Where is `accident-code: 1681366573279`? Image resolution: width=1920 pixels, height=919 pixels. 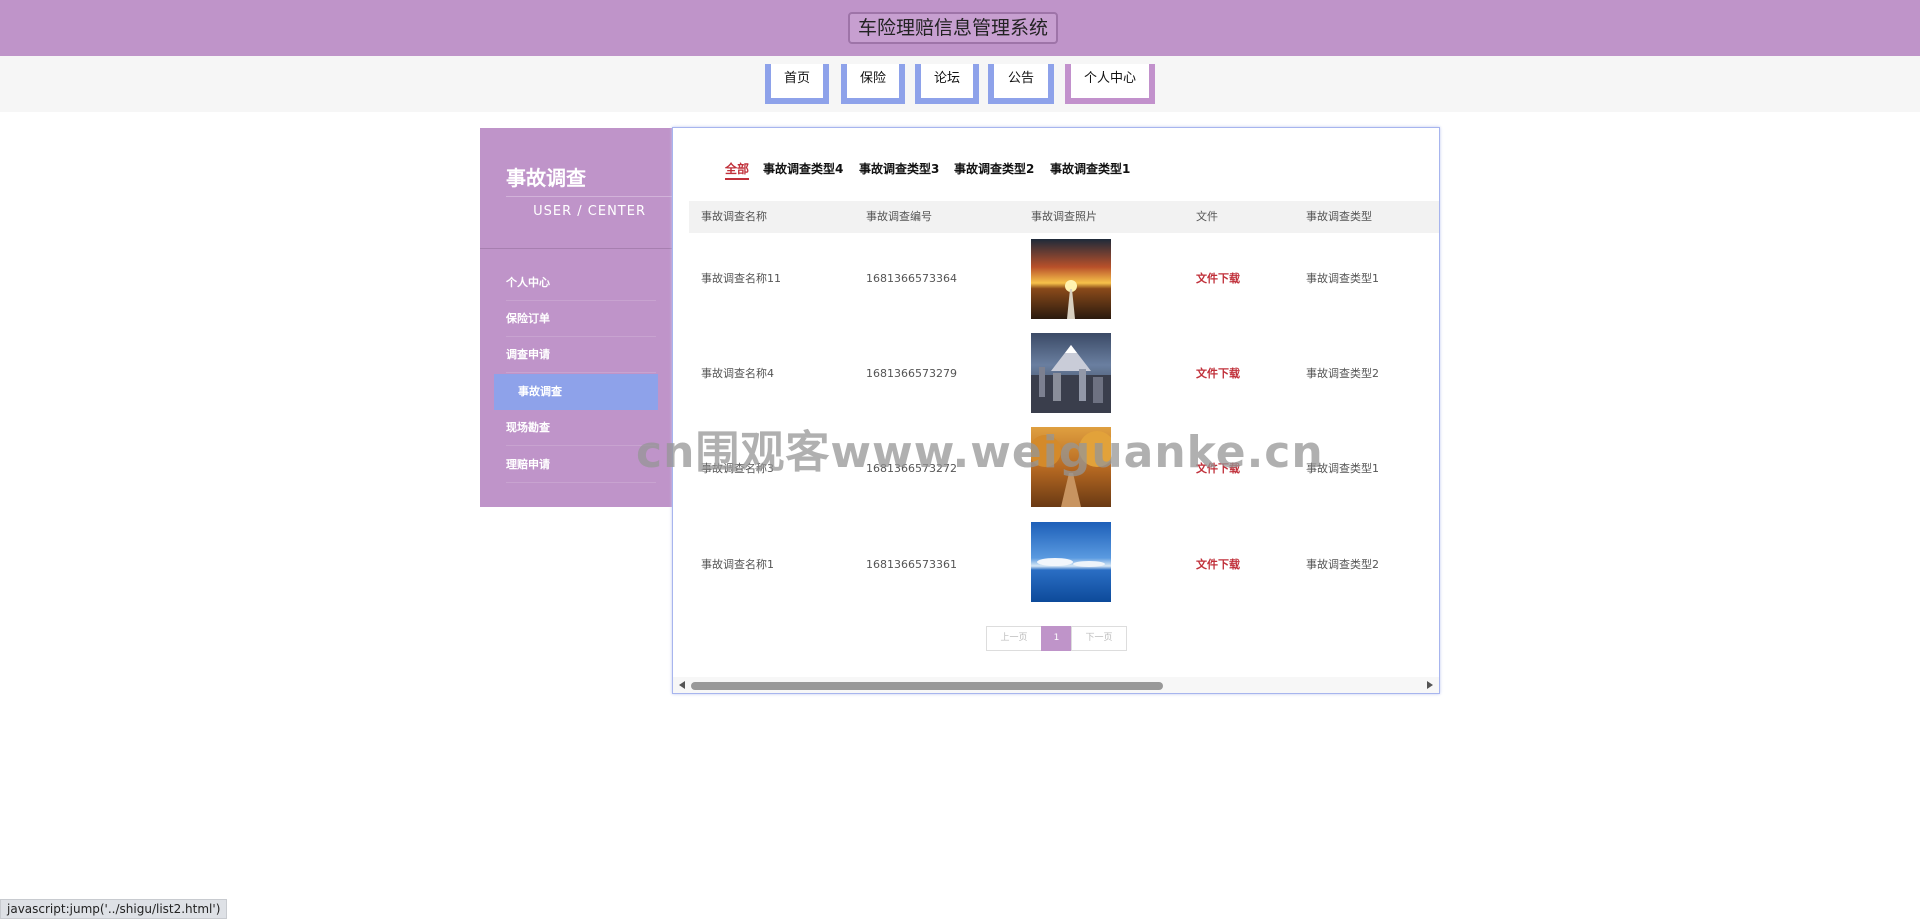 accident-code: 1681366573279 is located at coordinates (911, 373).